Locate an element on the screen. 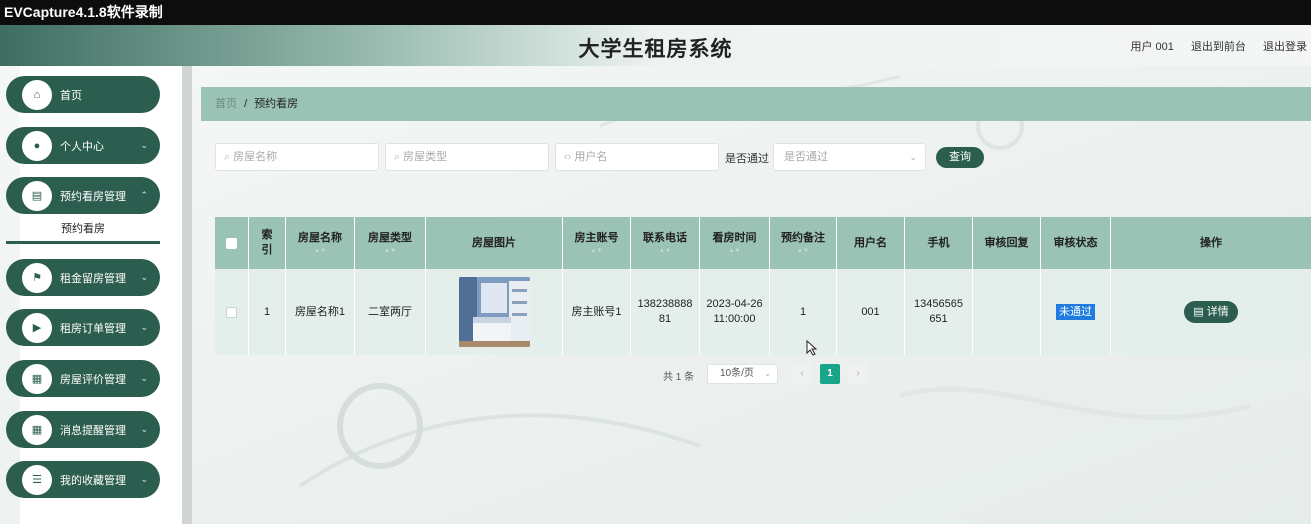 The width and height of the screenshot is (1311, 524). col-house-image: 房屋图片 is located at coordinates (494, 243).